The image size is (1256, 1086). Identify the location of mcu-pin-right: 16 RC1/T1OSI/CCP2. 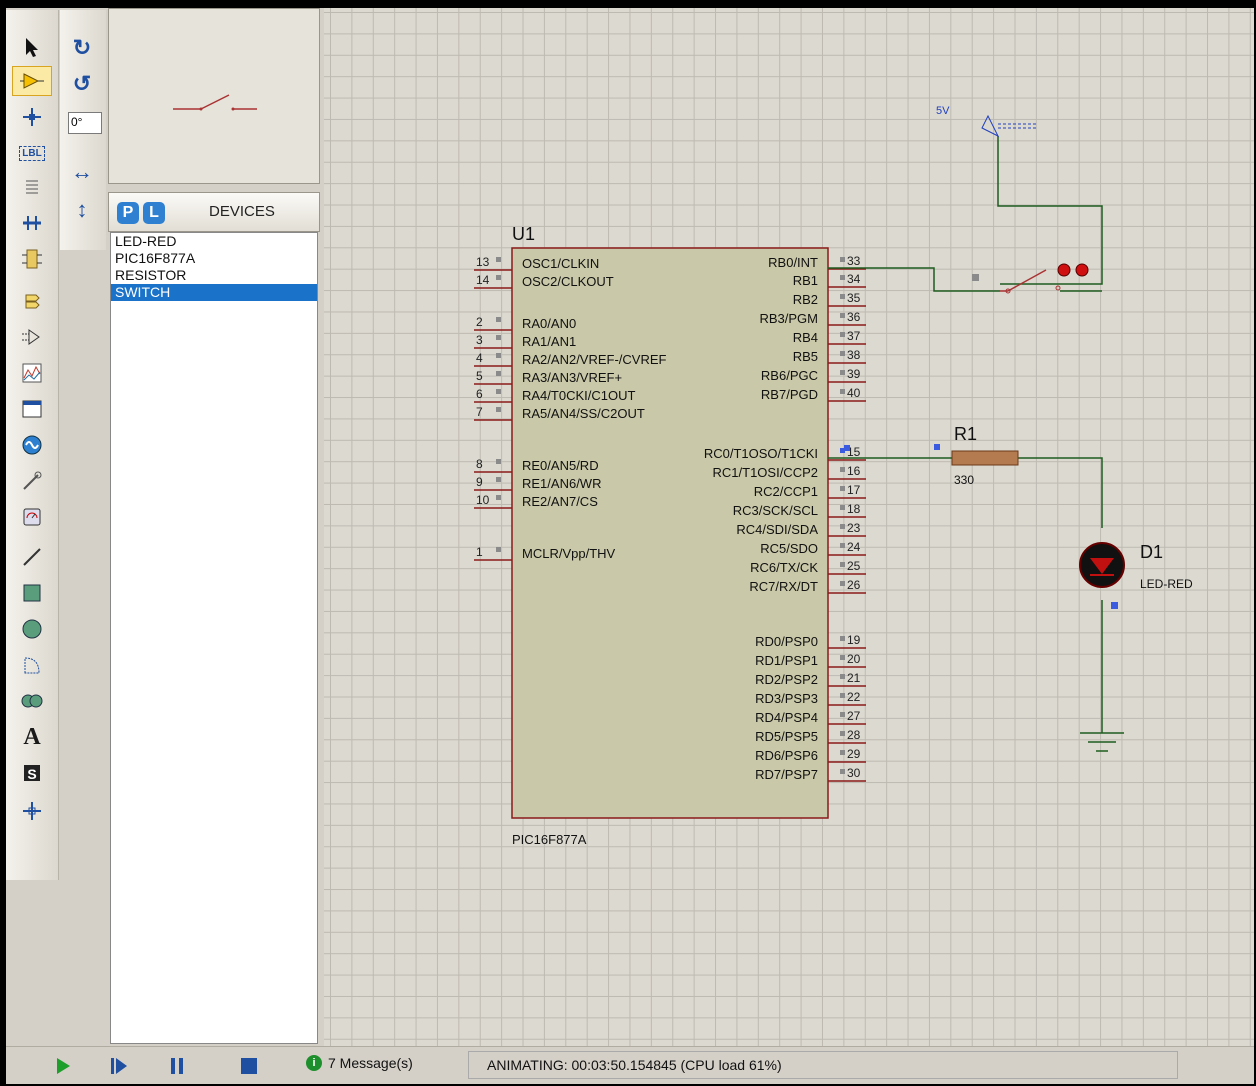
(789, 472).